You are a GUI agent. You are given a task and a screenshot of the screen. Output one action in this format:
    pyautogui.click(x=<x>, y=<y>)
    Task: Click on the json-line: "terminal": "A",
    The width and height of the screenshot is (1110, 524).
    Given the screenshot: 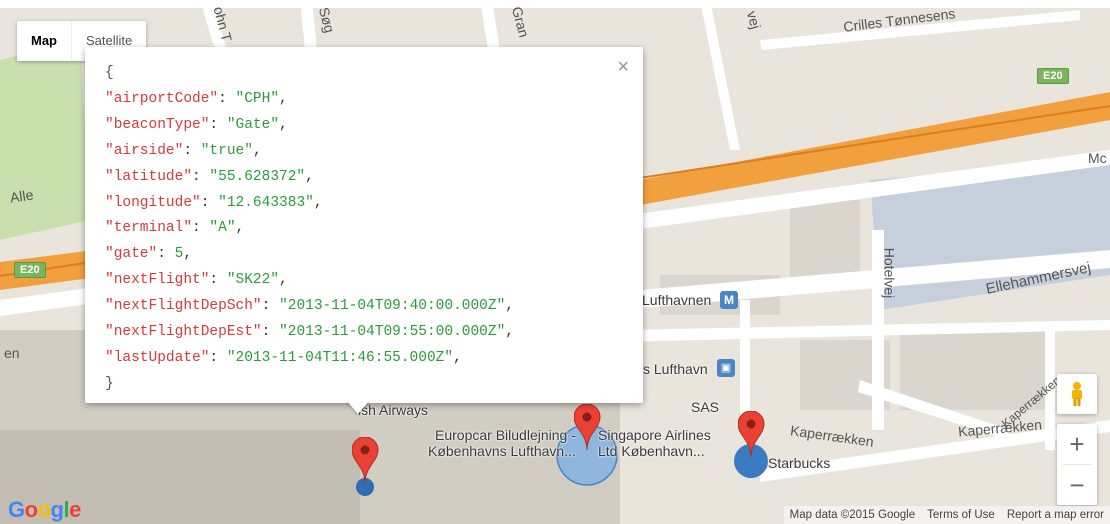 What is the action you would take?
    pyautogui.click(x=175, y=228)
    